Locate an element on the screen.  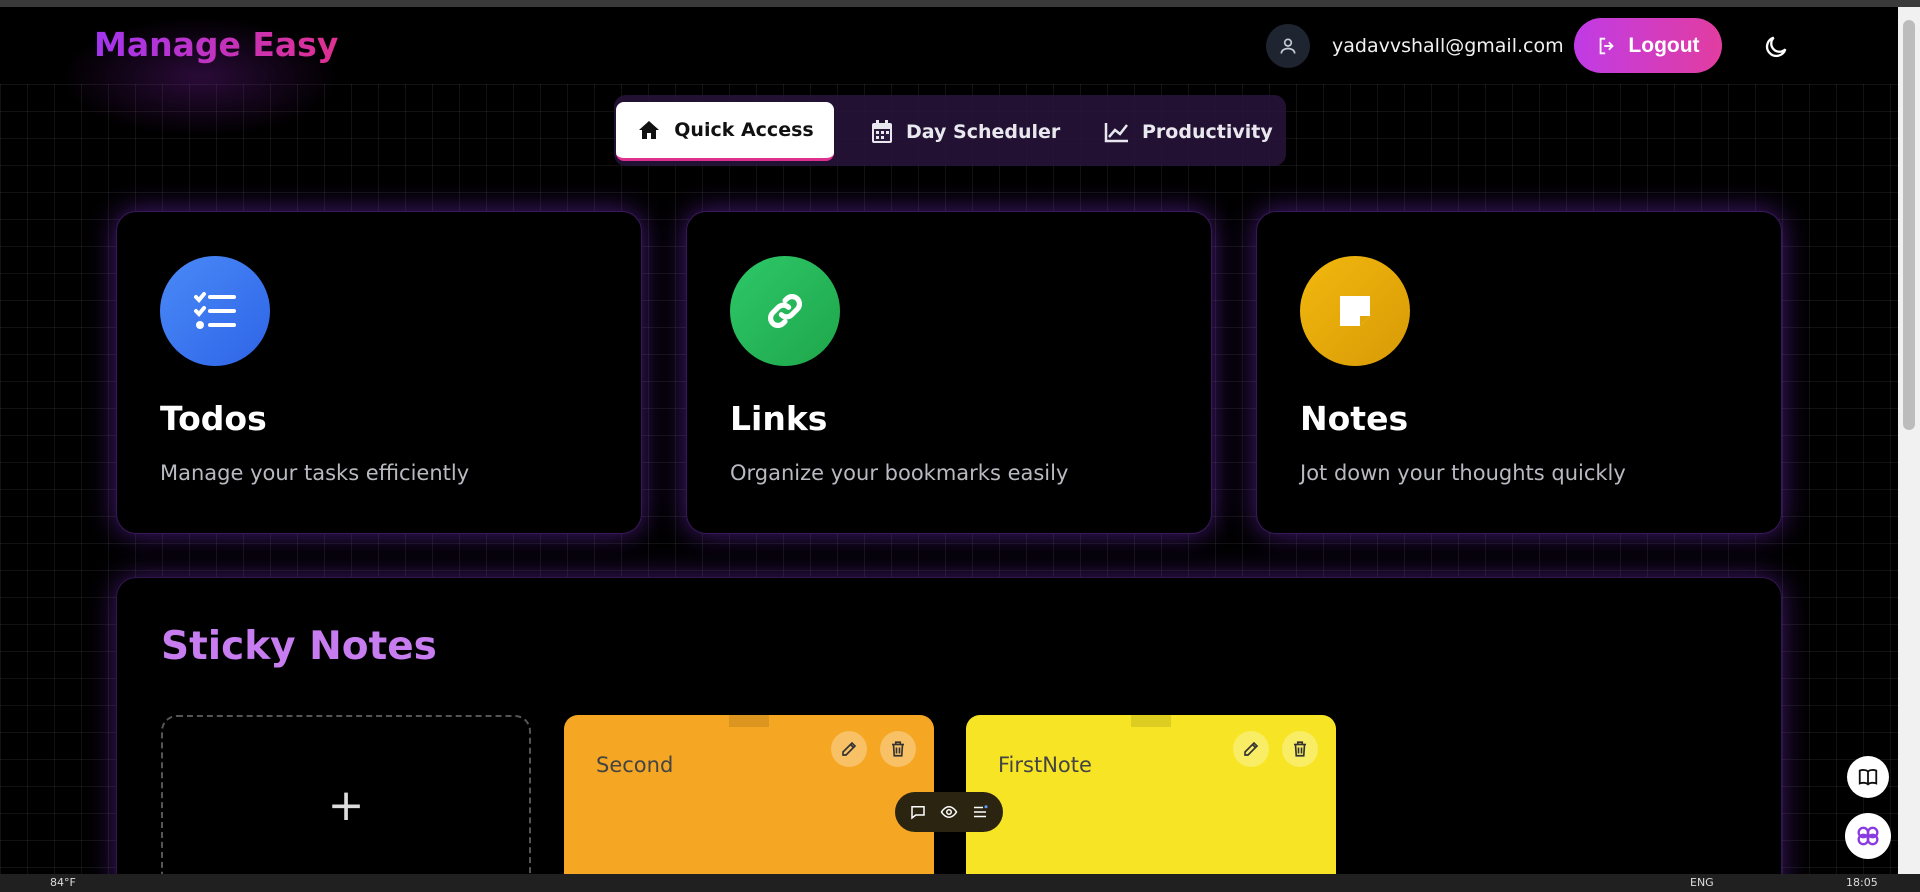
card-desc: Jot down your thoughts quickly is located at coordinates (1463, 473).